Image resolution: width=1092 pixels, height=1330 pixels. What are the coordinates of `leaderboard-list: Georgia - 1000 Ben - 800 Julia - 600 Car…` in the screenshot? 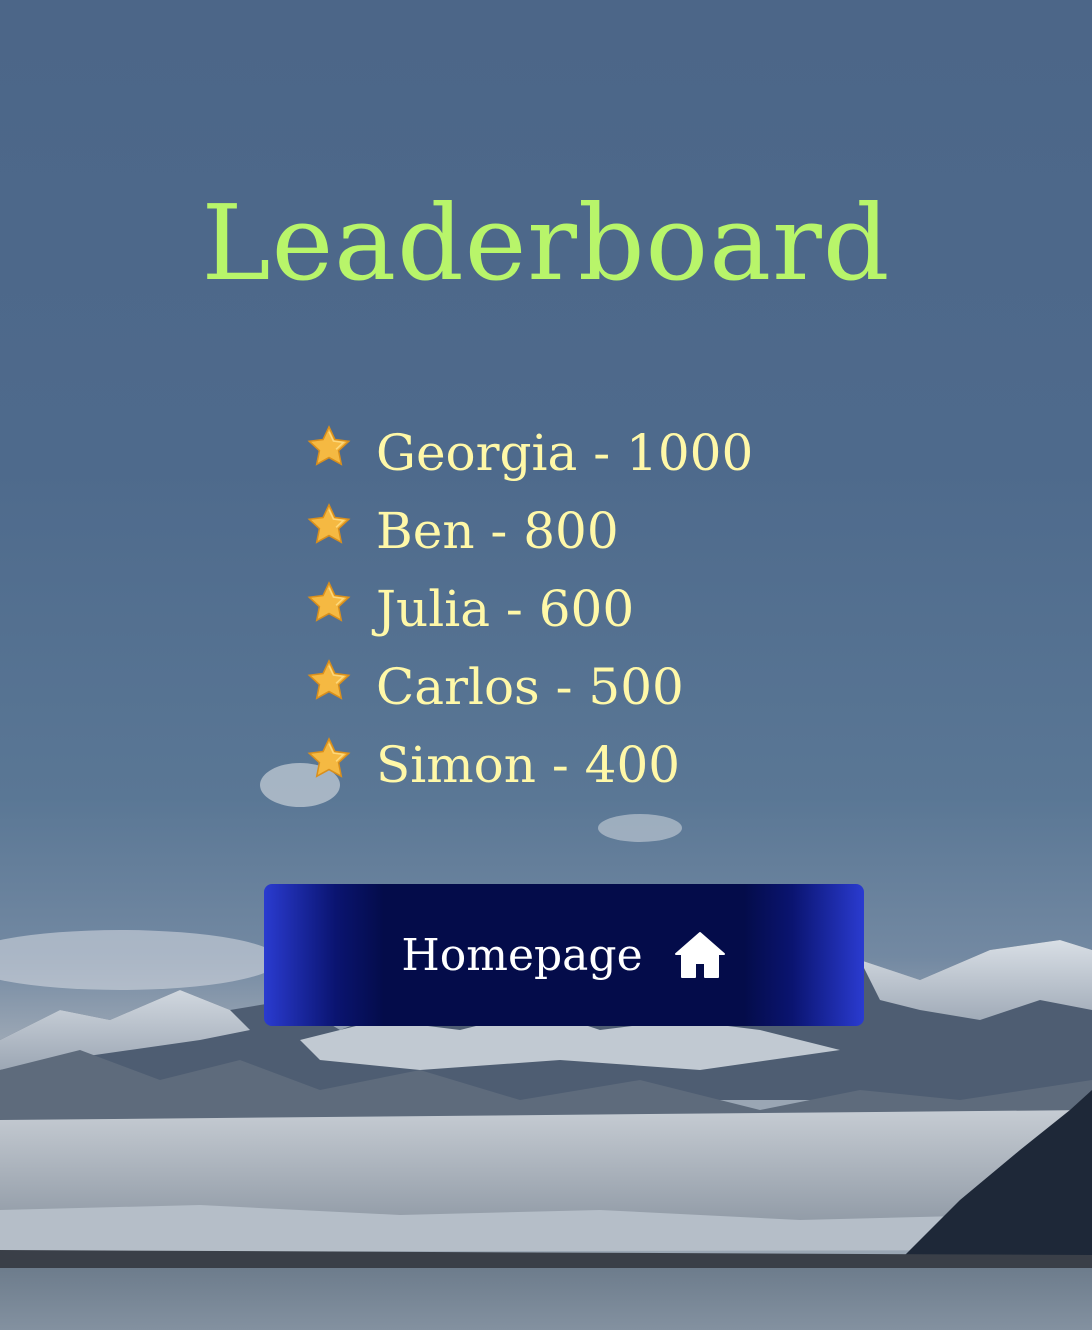 It's located at (529, 609).